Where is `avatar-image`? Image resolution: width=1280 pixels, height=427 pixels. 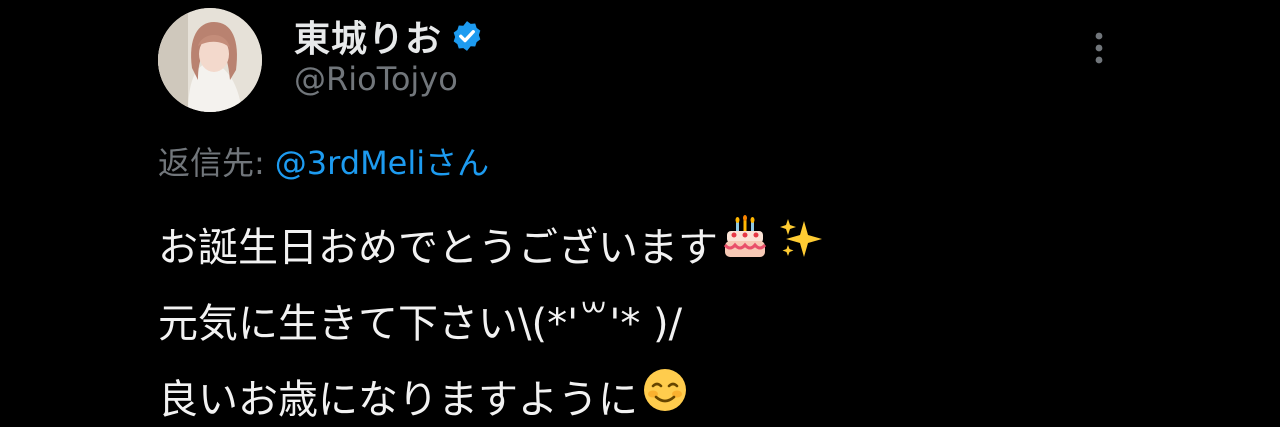 avatar-image is located at coordinates (210, 60).